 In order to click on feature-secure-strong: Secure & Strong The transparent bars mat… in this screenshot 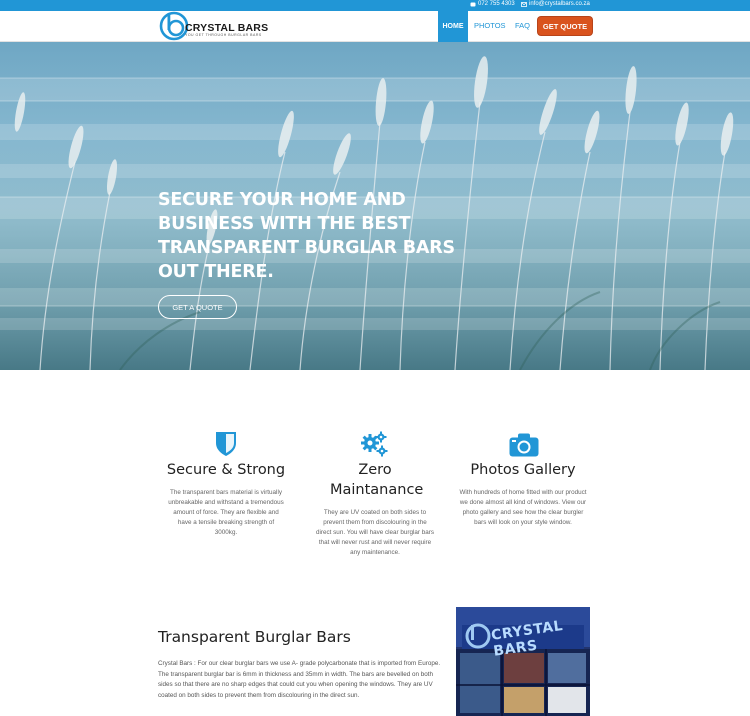, I will do `click(226, 499)`.